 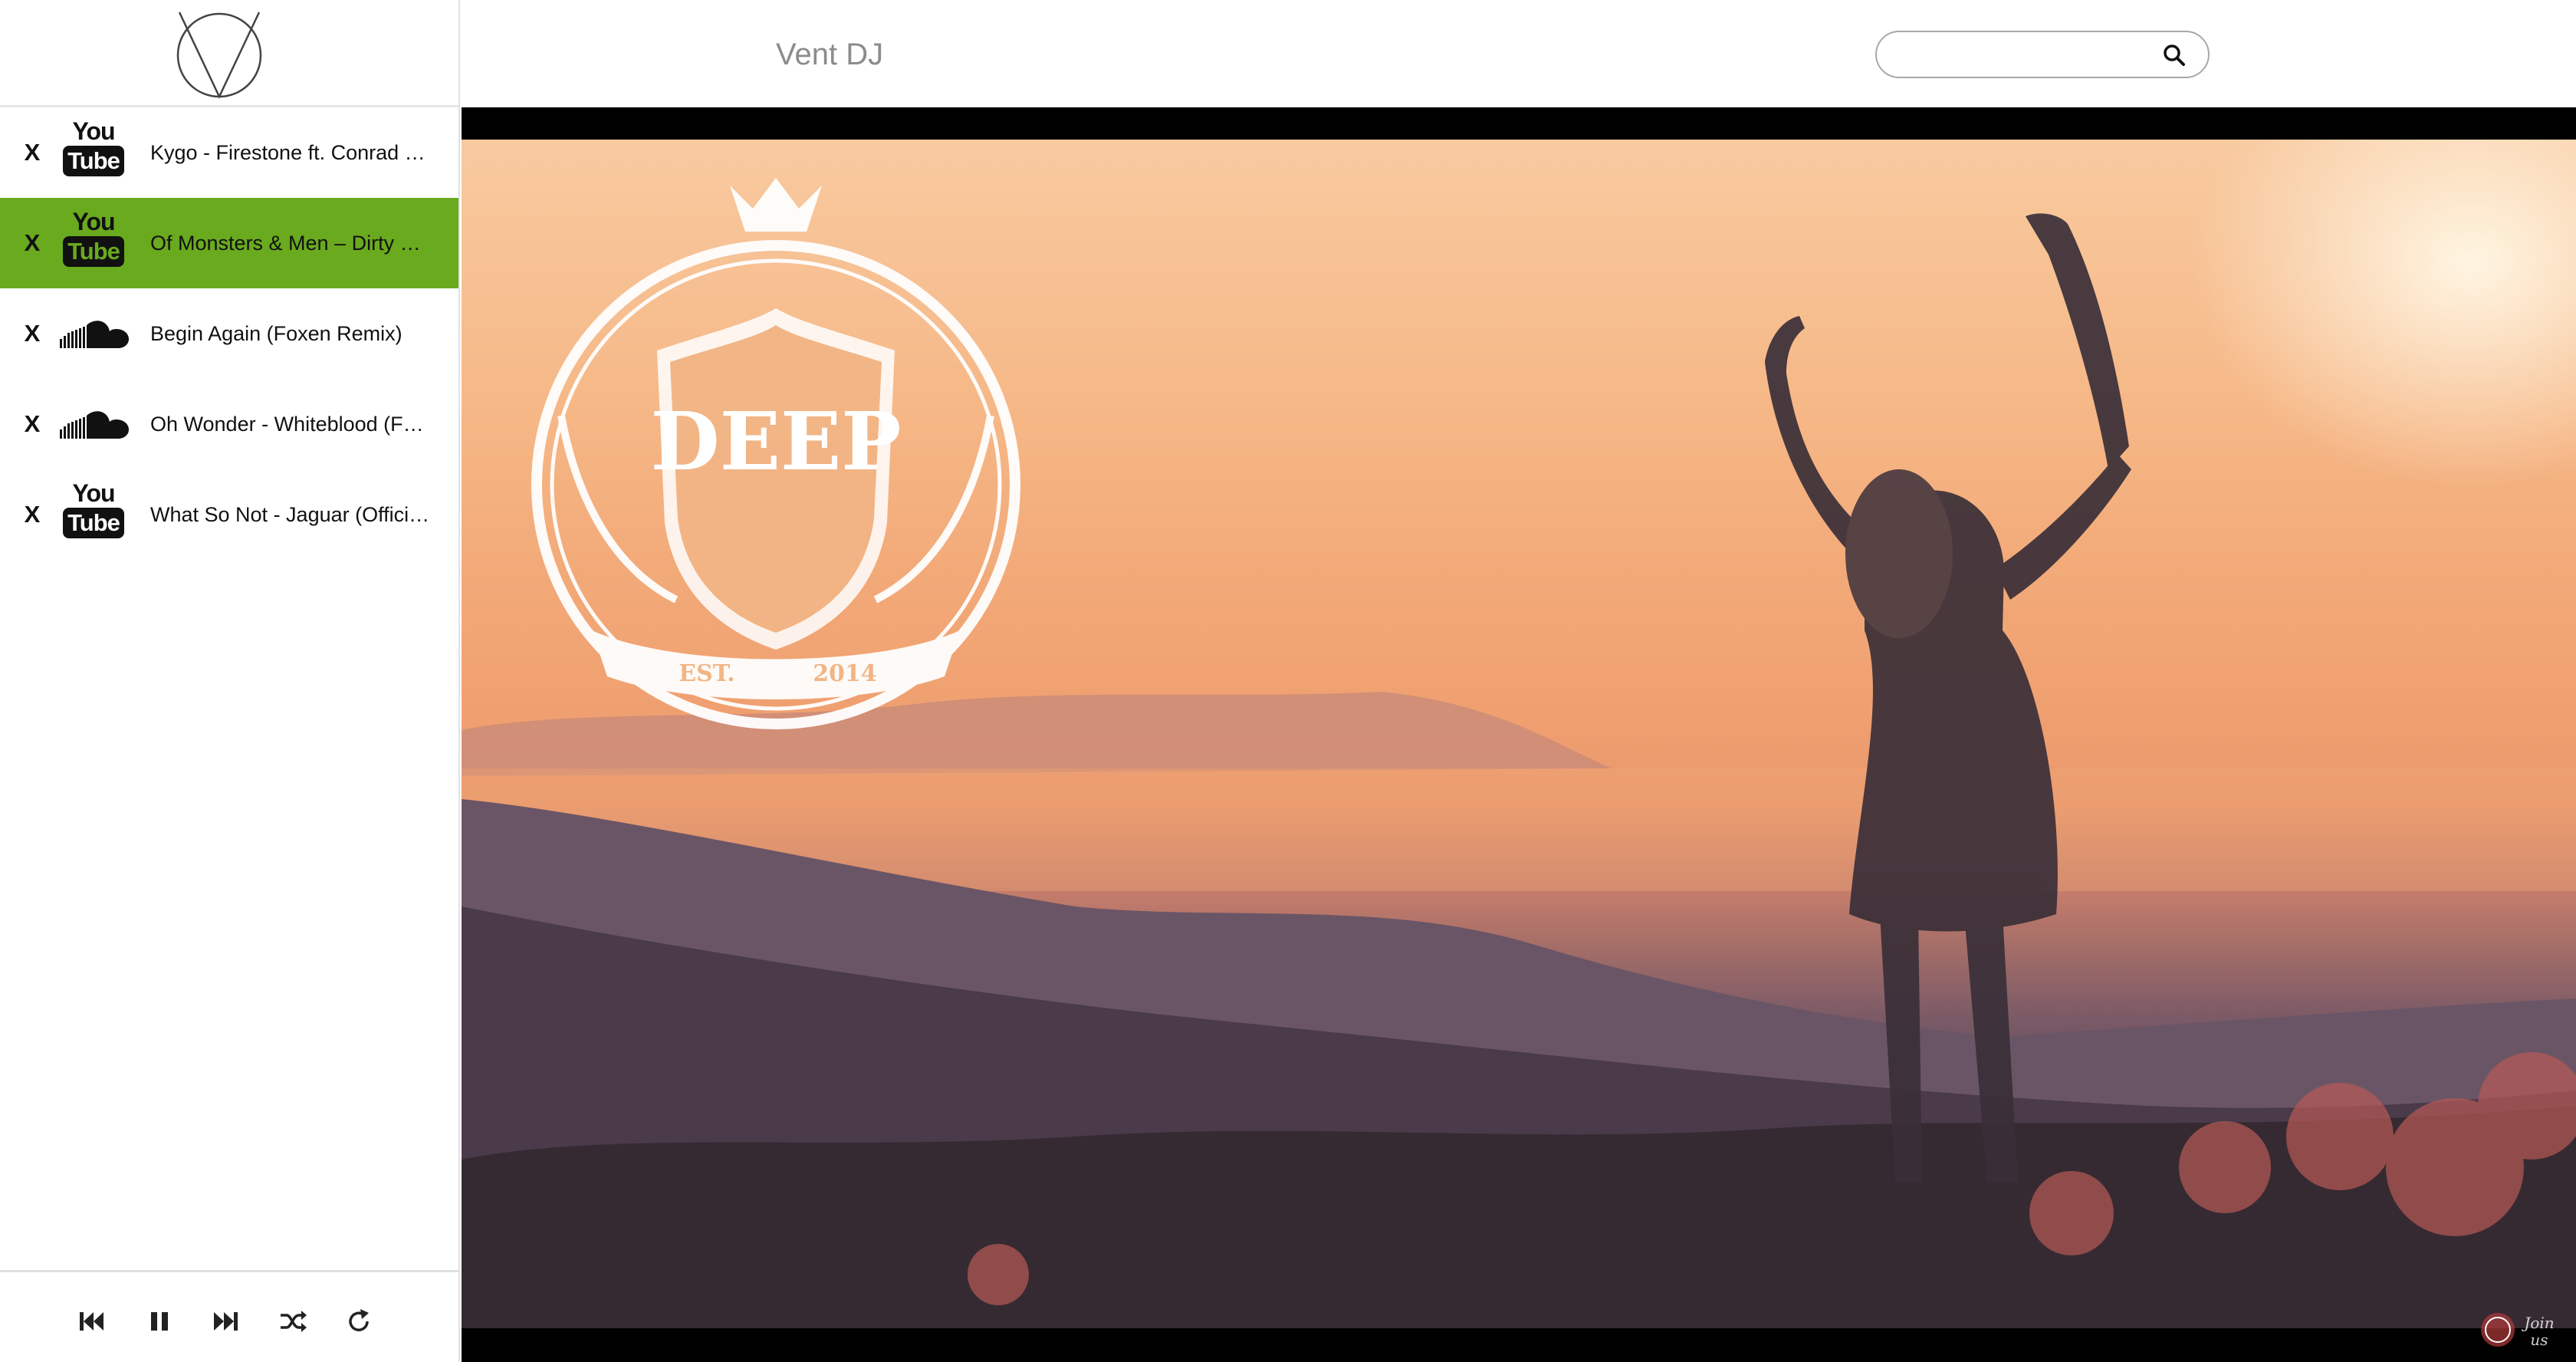 What do you see at coordinates (359, 1321) in the screenshot?
I see `repeat-icon` at bounding box center [359, 1321].